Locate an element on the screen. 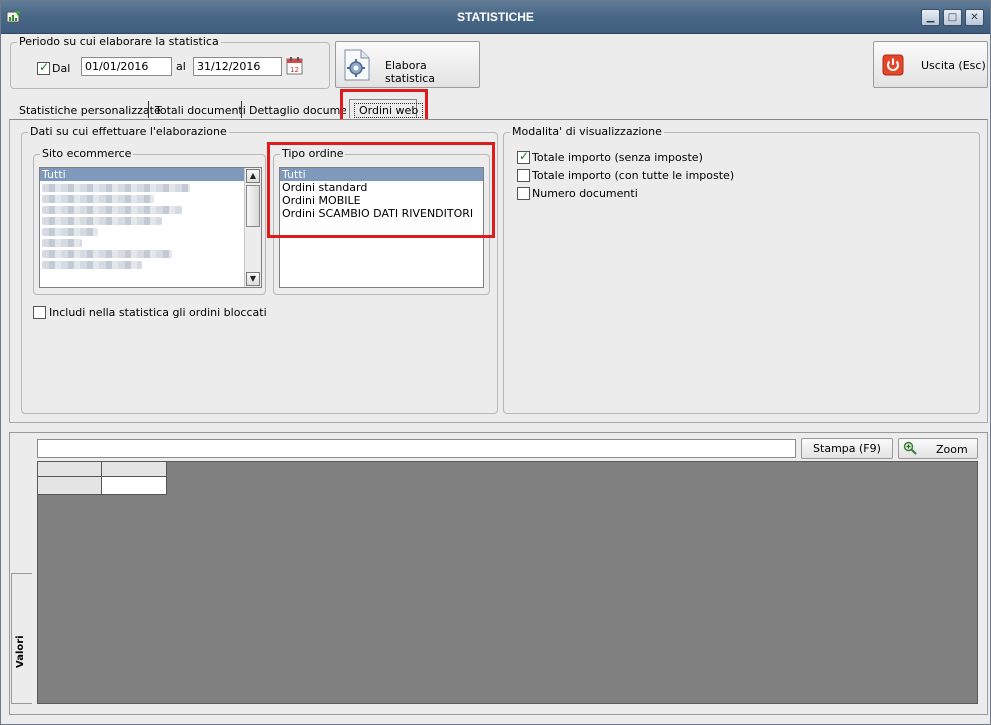  calendar-button: 12 is located at coordinates (294, 66).